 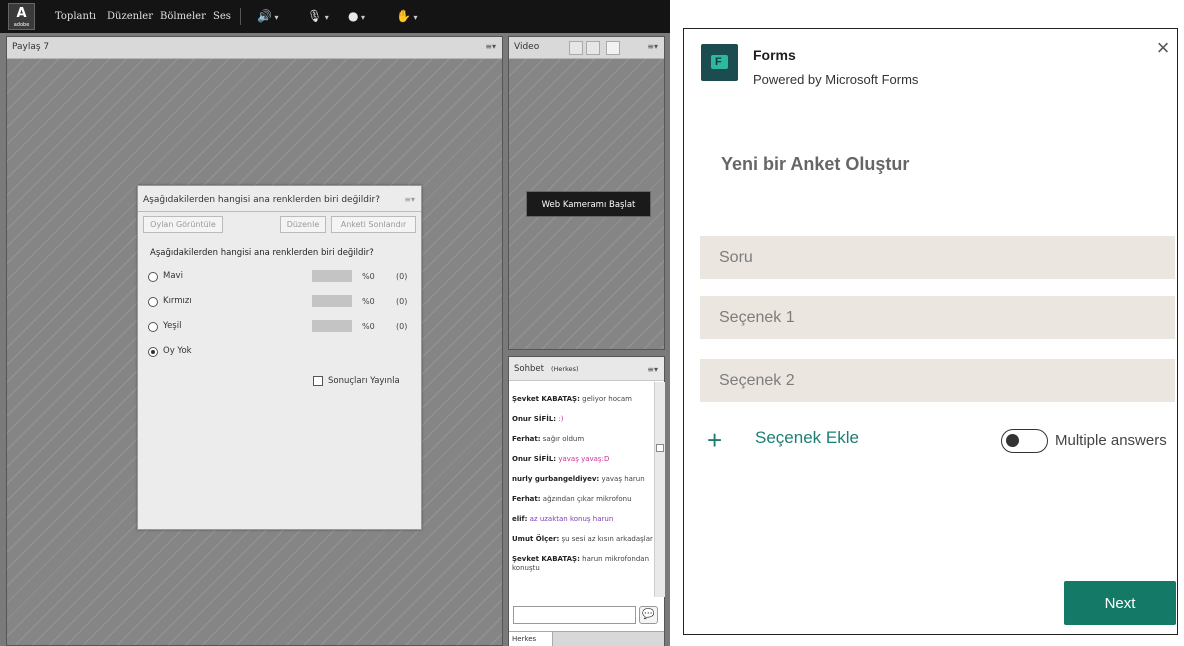 I want to click on chat-scrollbar, so click(x=659, y=489).